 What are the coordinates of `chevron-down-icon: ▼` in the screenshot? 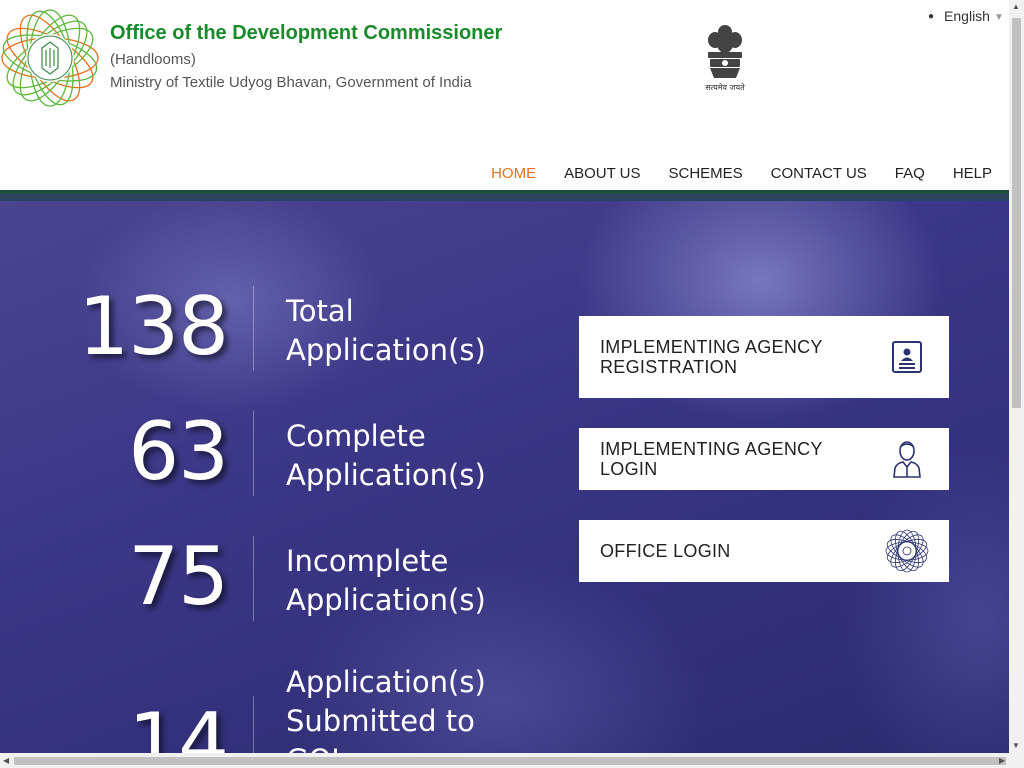 It's located at (998, 17).